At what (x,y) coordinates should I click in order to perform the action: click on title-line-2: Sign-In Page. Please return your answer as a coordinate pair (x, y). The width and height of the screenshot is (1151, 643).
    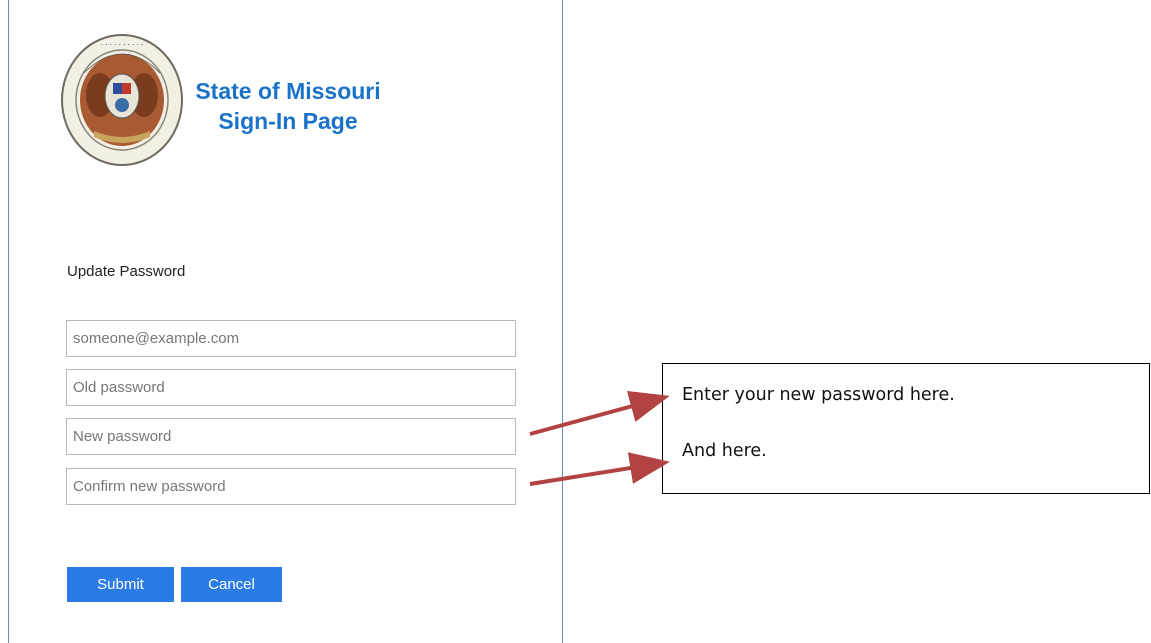
    Looking at the image, I should click on (288, 121).